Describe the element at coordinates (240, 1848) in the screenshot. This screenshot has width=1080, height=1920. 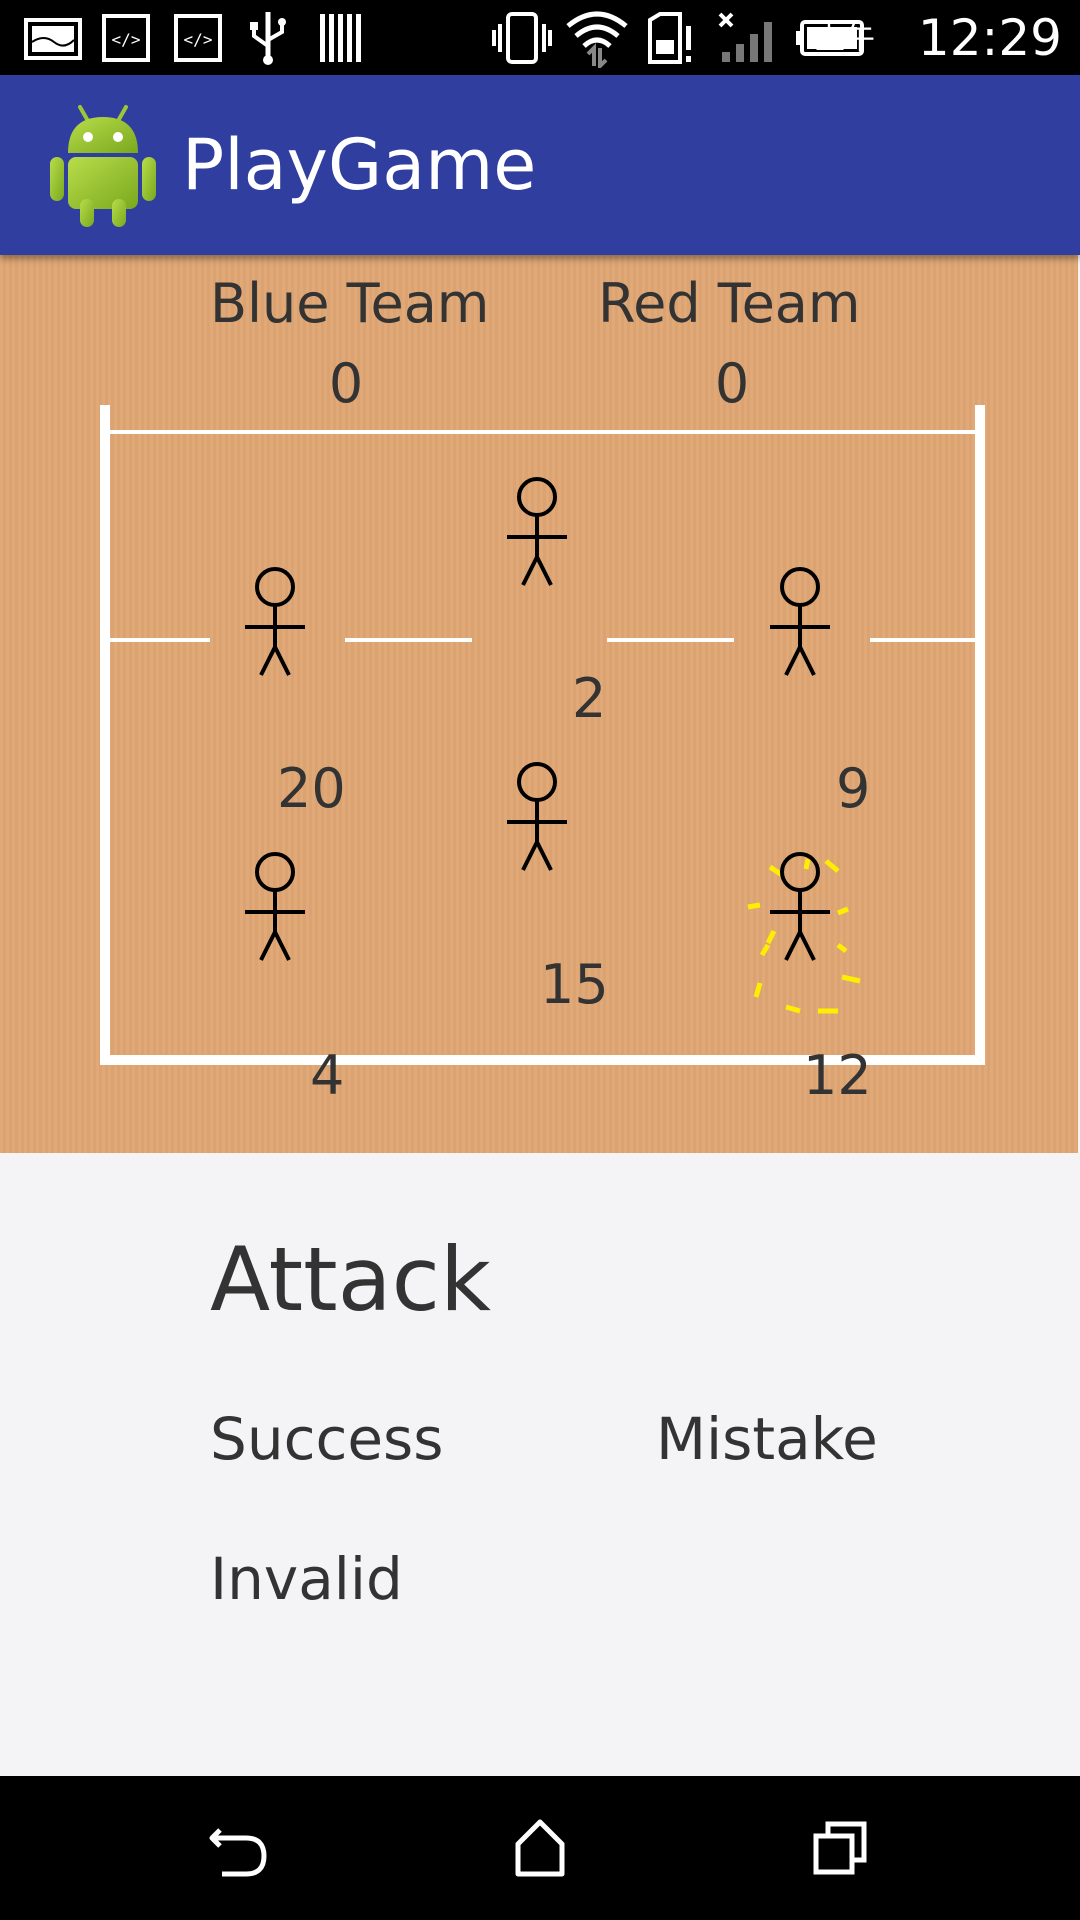
I see `back-icon` at that location.